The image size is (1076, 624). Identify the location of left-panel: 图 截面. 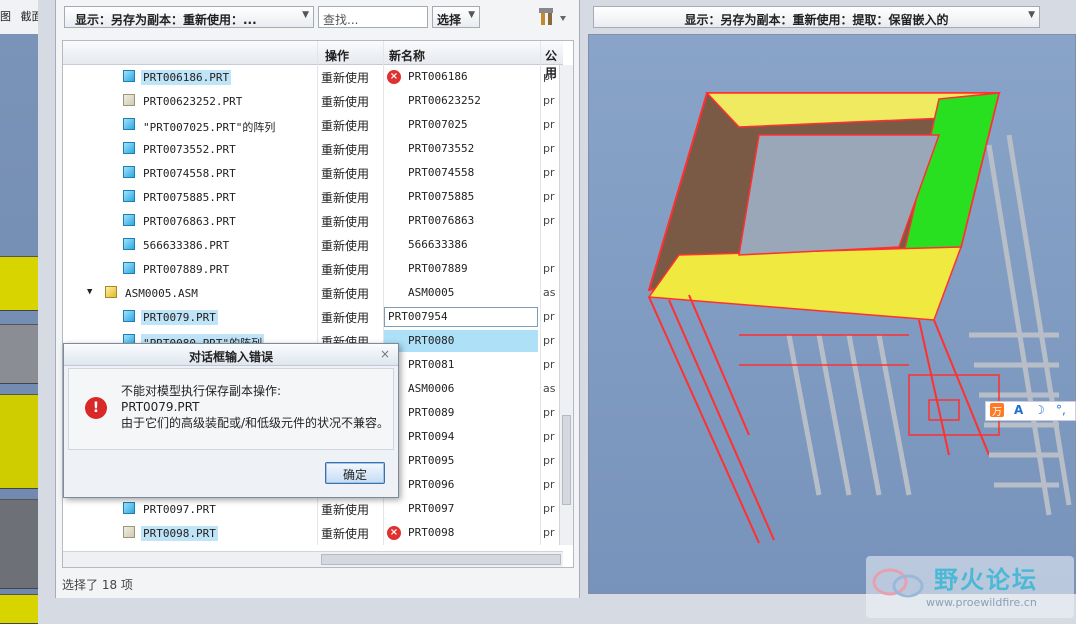
(19, 312).